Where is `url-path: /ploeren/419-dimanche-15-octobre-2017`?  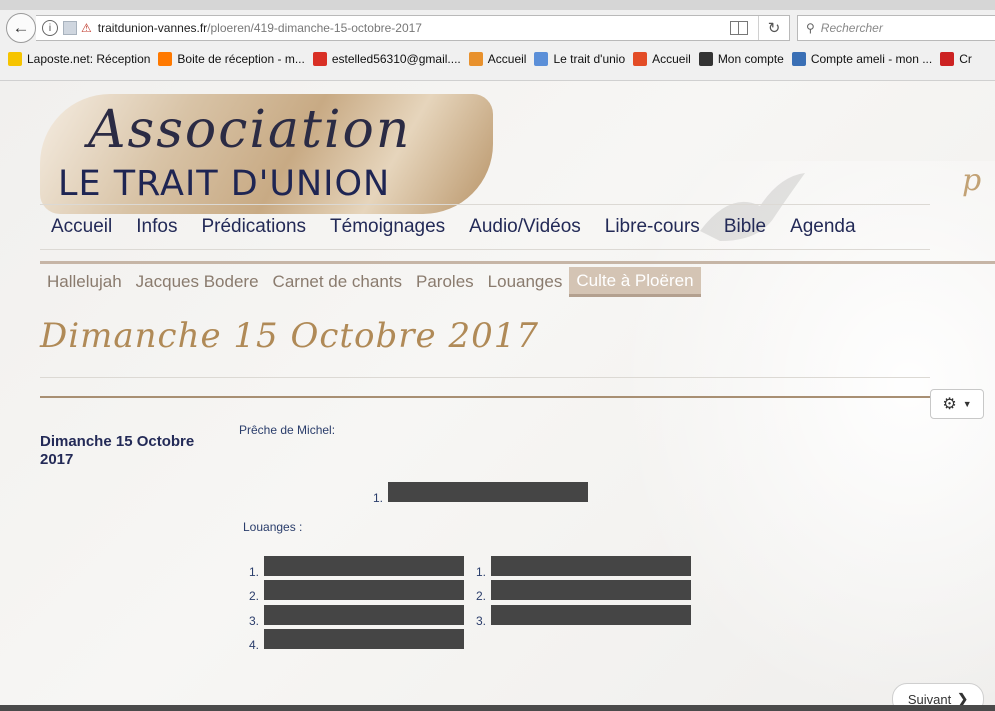 url-path: /ploeren/419-dimanche-15-octobre-2017 is located at coordinates (314, 28).